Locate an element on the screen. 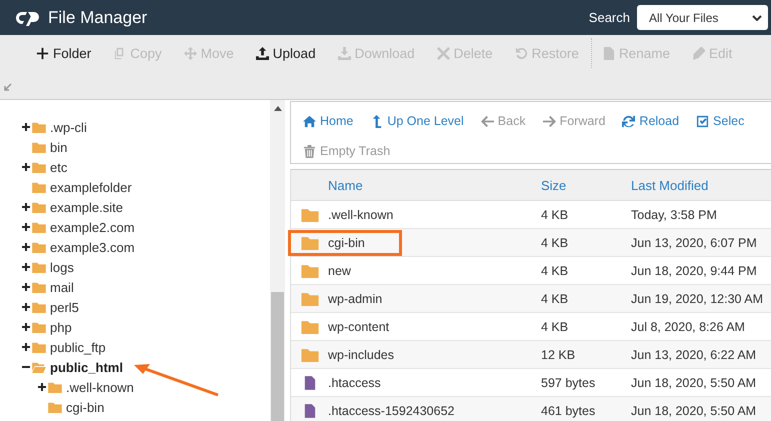  open-folder-icon is located at coordinates (39, 367).